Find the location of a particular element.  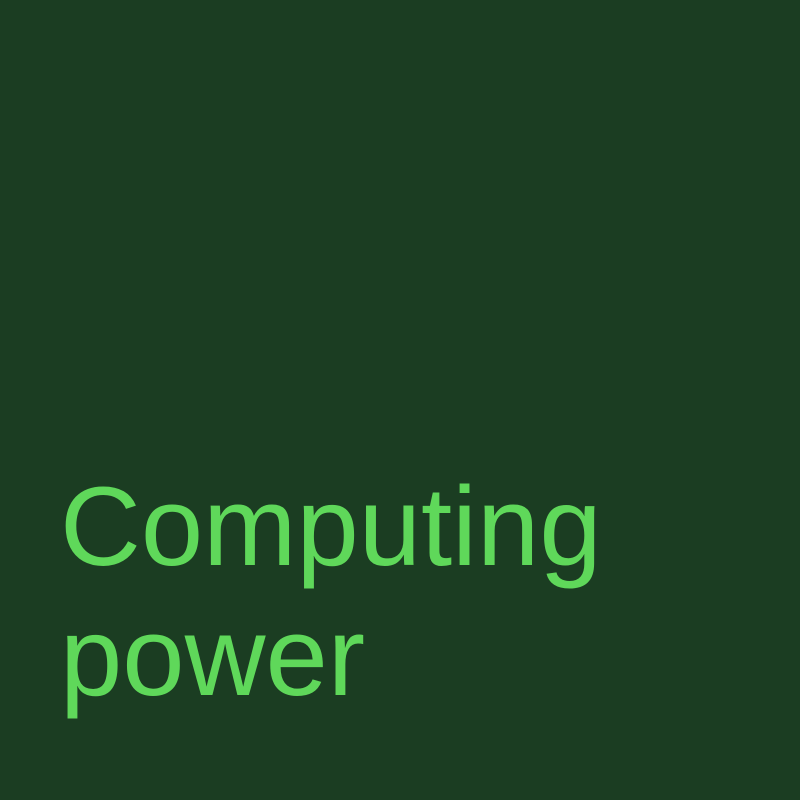

title-line-1: Computing is located at coordinates (331, 526).